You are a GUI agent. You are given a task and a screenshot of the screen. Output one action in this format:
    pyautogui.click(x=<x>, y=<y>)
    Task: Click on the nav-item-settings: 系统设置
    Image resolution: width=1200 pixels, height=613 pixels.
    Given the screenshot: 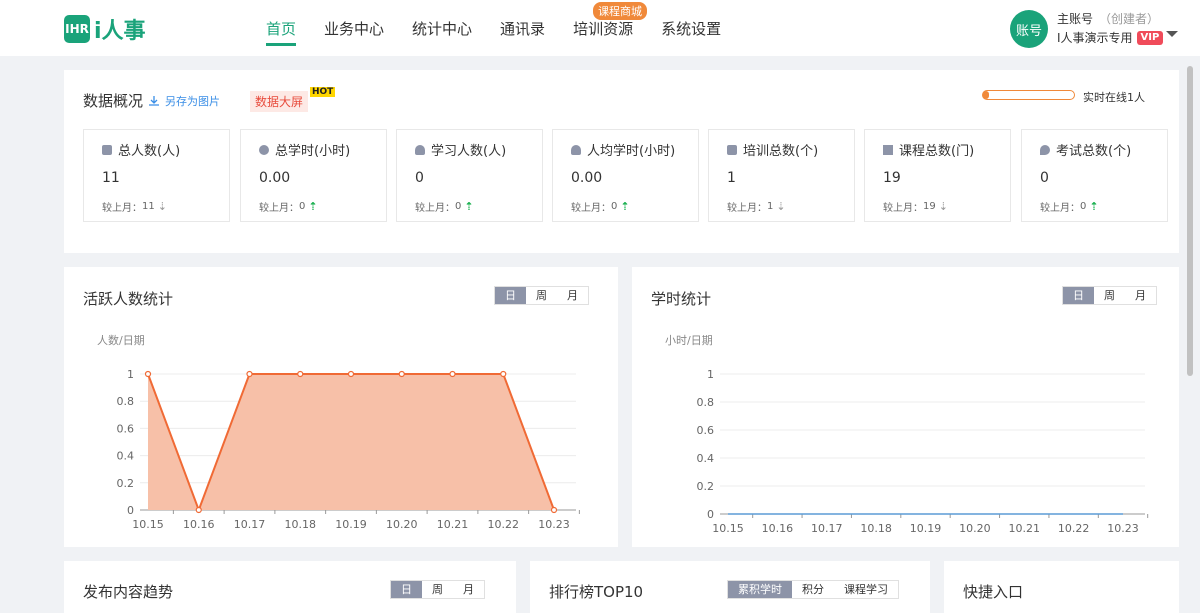 What is the action you would take?
    pyautogui.click(x=691, y=28)
    